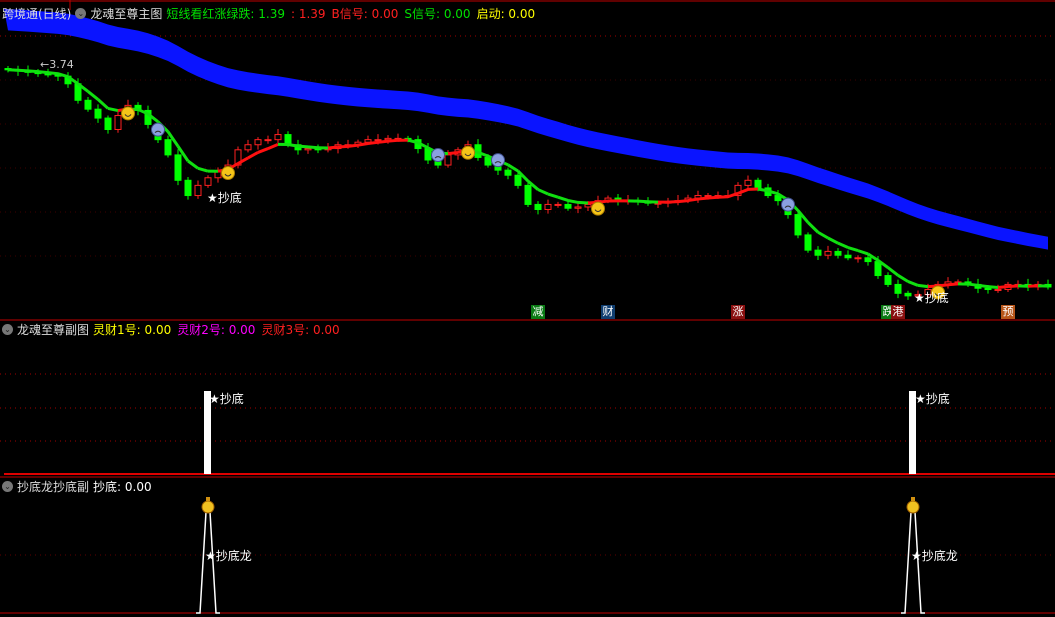  Describe the element at coordinates (506, 13) in the screenshot. I see `indicator-field: 启动: 0.00` at that location.